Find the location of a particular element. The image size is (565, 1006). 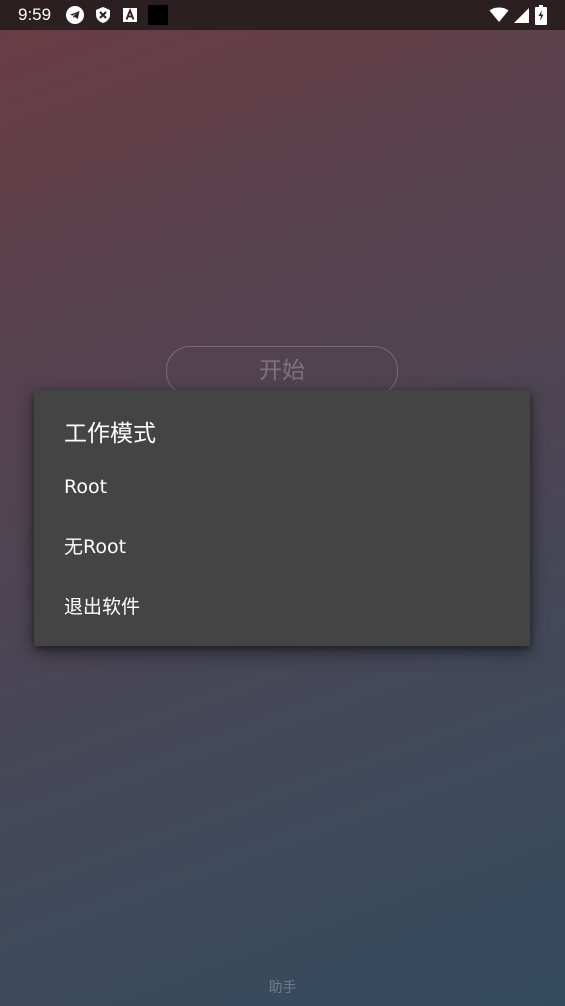

a-badge-icon is located at coordinates (130, 15).